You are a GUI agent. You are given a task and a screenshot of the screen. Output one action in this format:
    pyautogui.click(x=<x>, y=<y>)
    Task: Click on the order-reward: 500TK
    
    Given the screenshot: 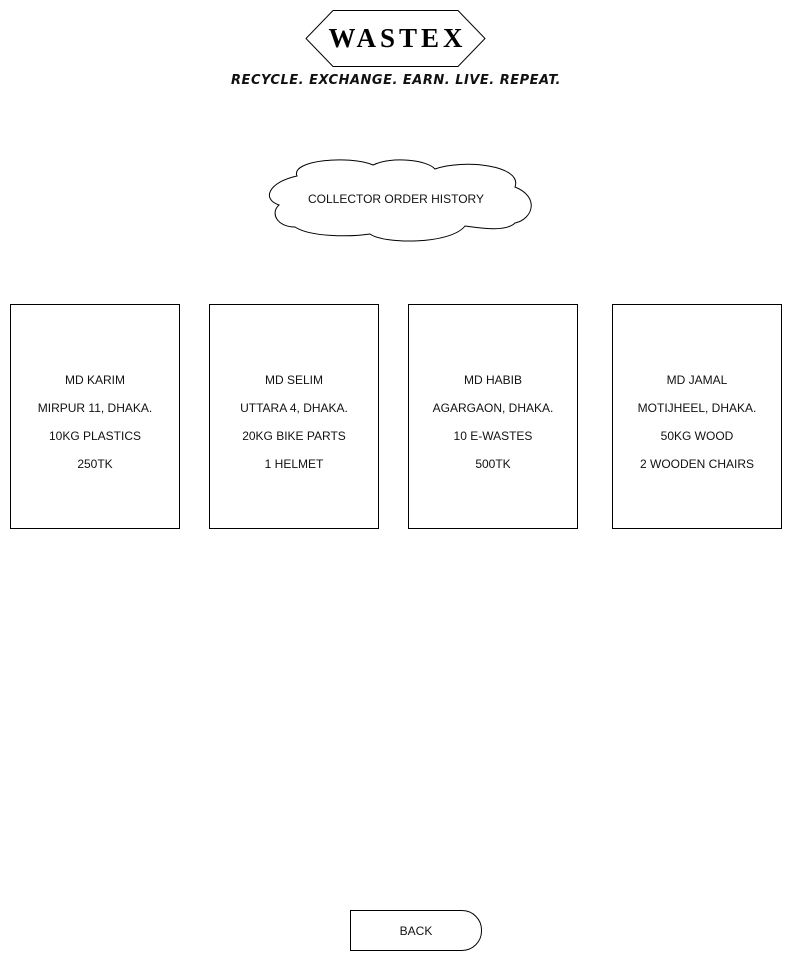 What is the action you would take?
    pyautogui.click(x=493, y=464)
    